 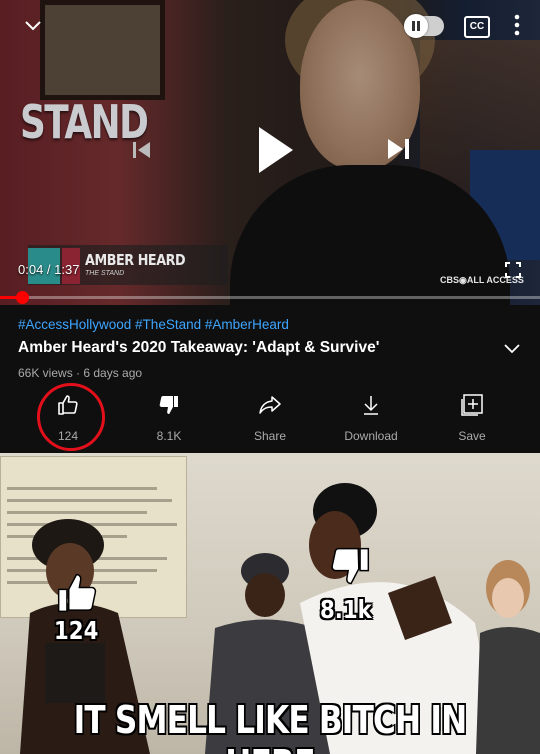 What do you see at coordinates (346, 609) in the screenshot?
I see `meme-dislike-count: 8.1k` at bounding box center [346, 609].